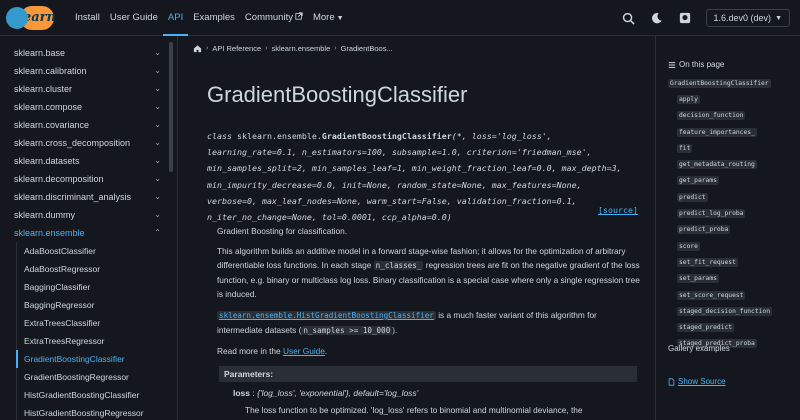 This screenshot has width=800, height=420. What do you see at coordinates (747, 18) in the screenshot?
I see `version-switcher: 1.6.dev0 (dev) ▼` at bounding box center [747, 18].